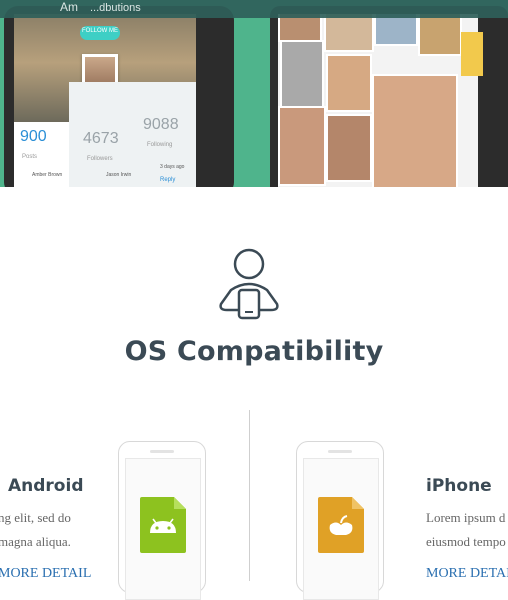  What do you see at coordinates (466, 517) in the screenshot?
I see `iphone-description-line1: Lorem ipsum d` at bounding box center [466, 517].